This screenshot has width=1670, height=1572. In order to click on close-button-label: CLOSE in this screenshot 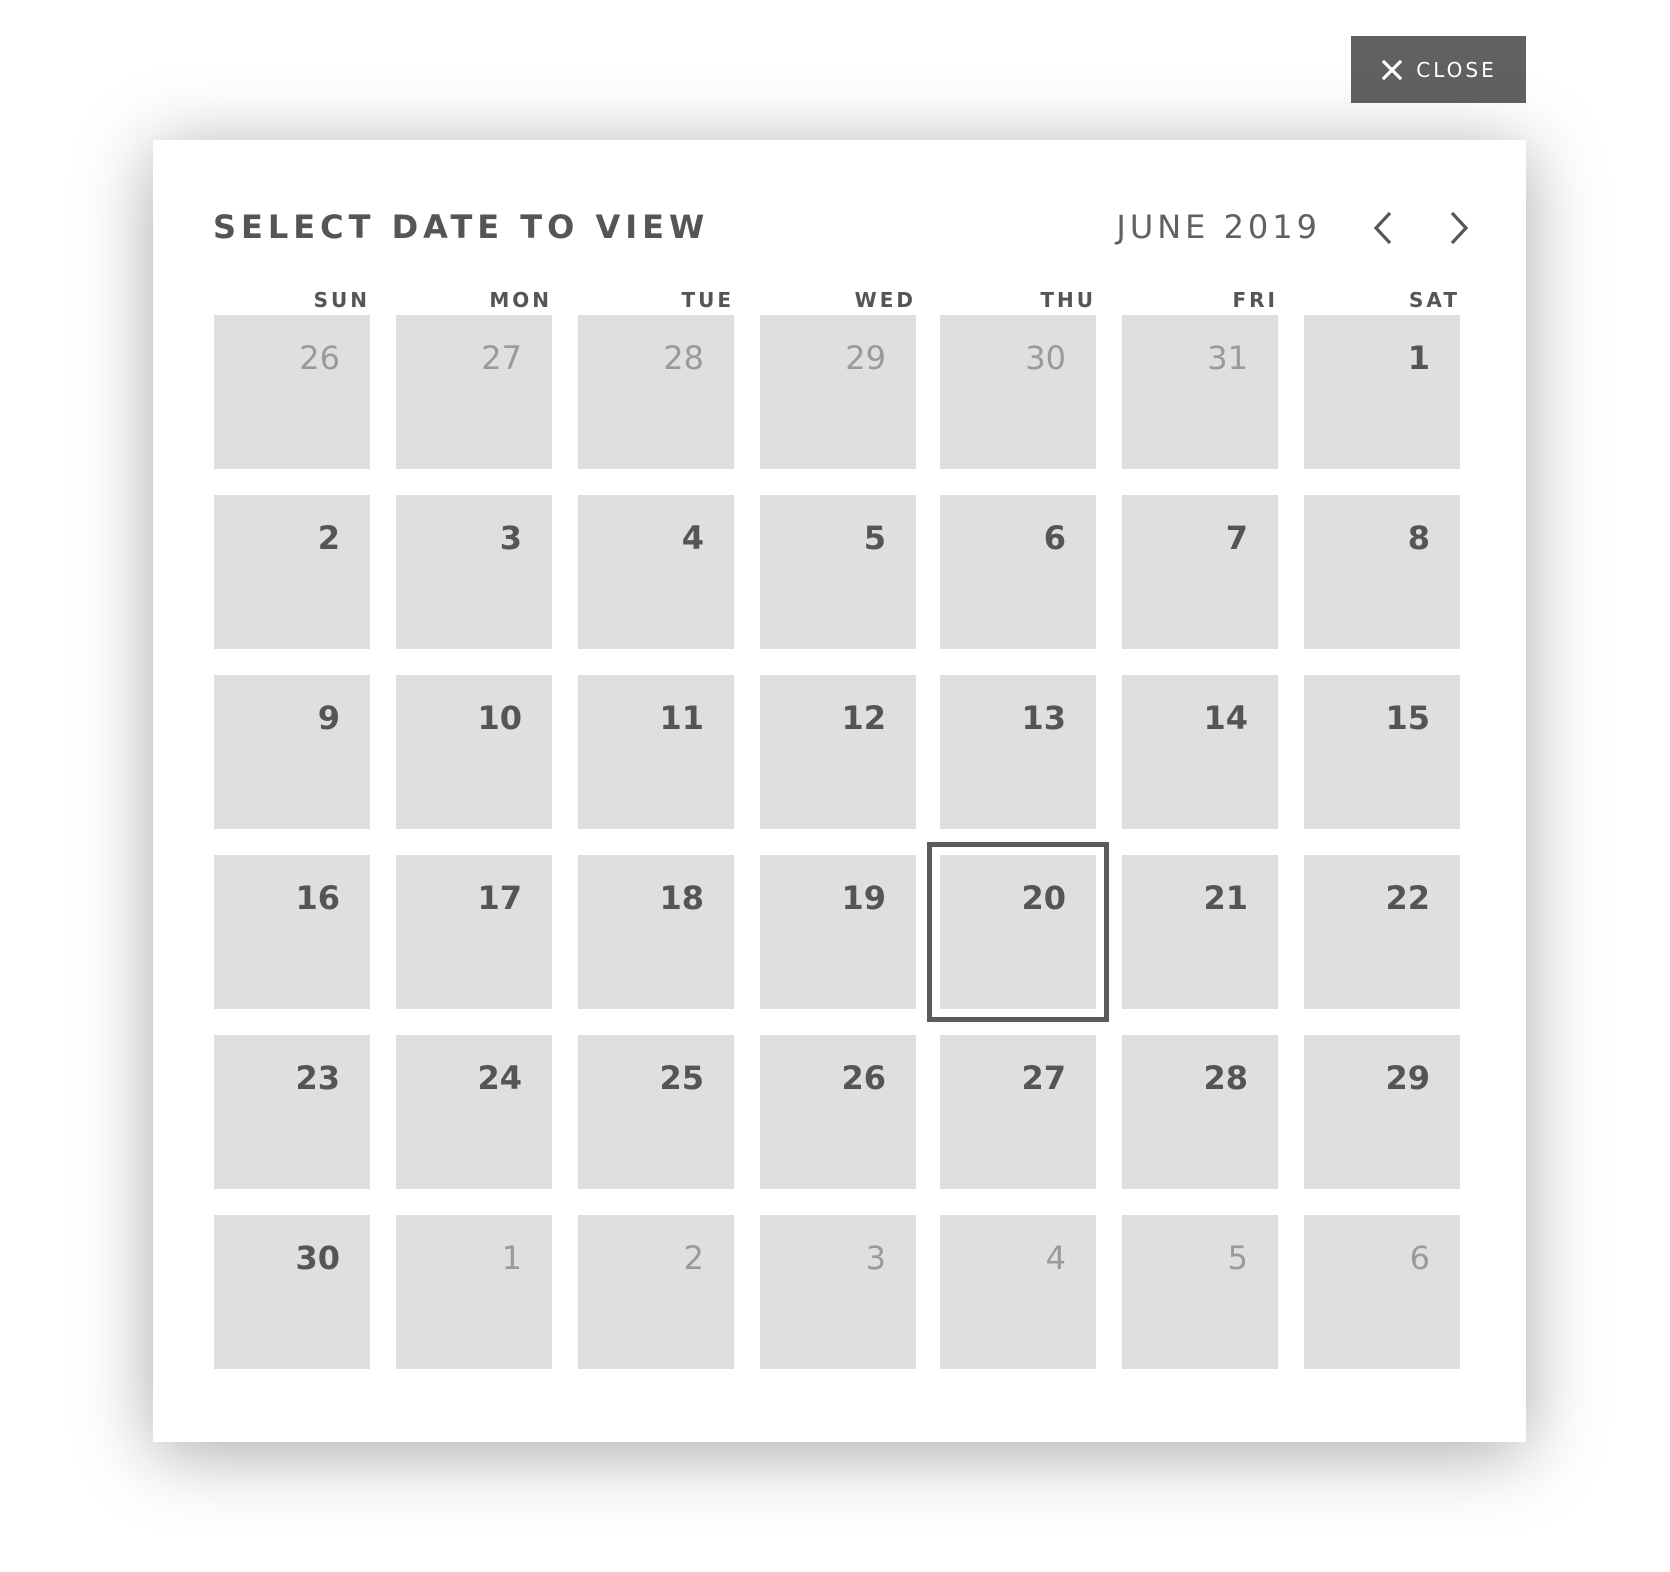, I will do `click(1456, 69)`.